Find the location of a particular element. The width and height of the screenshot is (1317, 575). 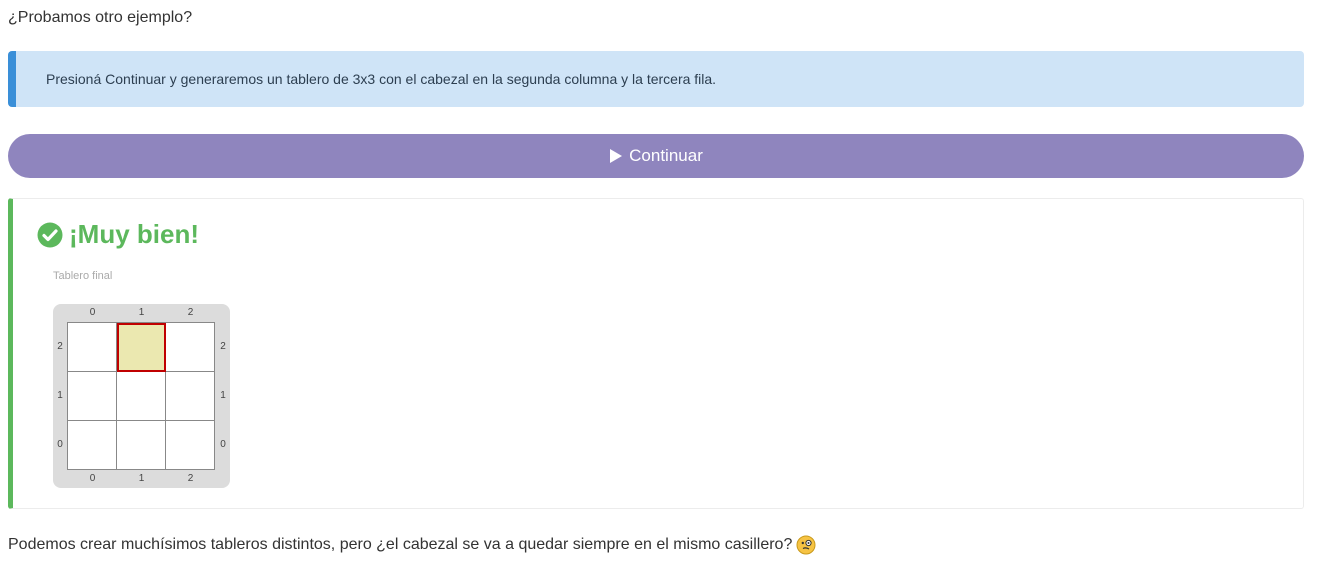

row-label-left: 1 is located at coordinates (60, 395).